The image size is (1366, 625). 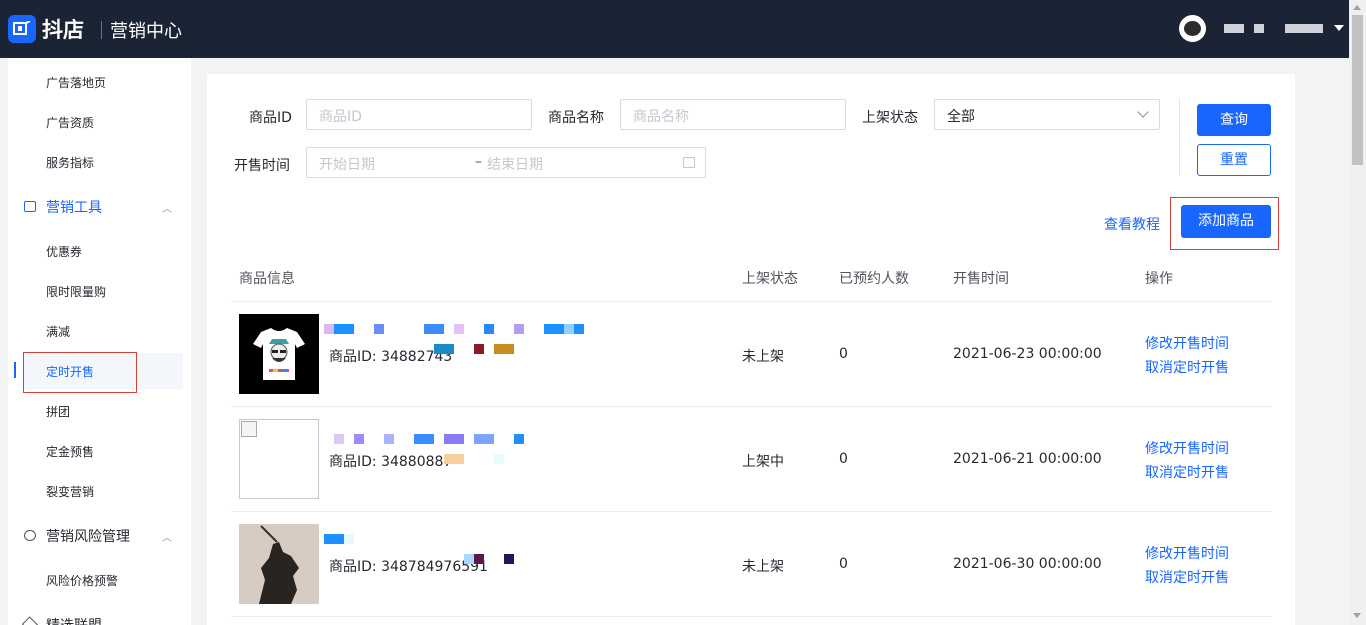 I want to click on sidebar-item-price-warning: 风险价格预警, so click(x=99, y=580).